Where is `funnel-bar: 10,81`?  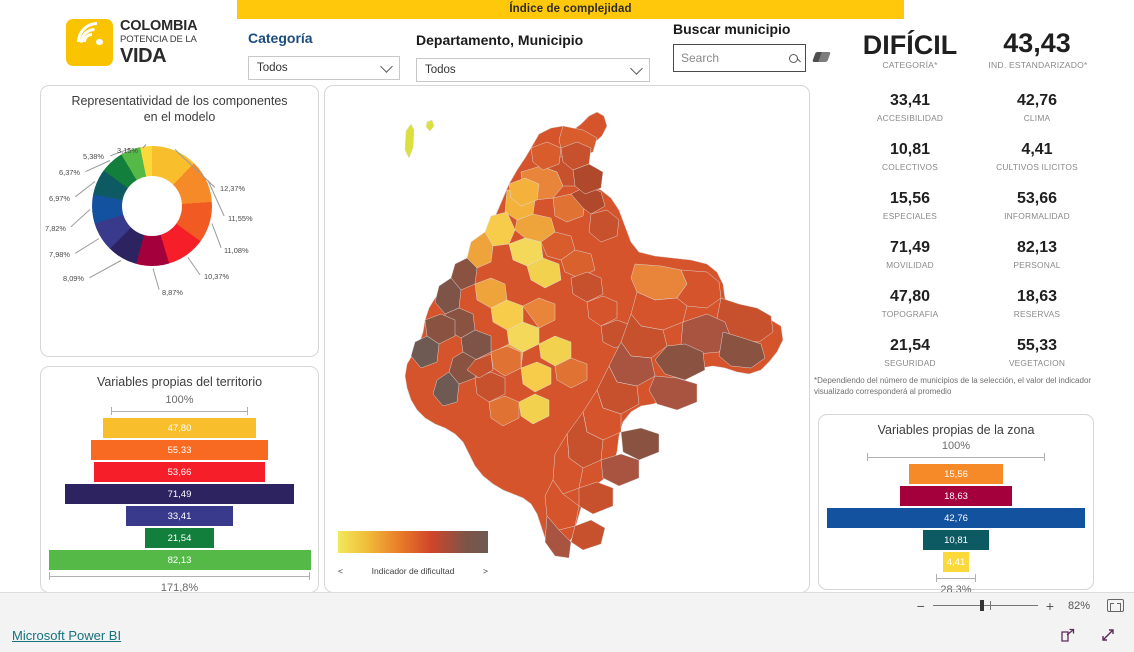
funnel-bar: 10,81 is located at coordinates (956, 540).